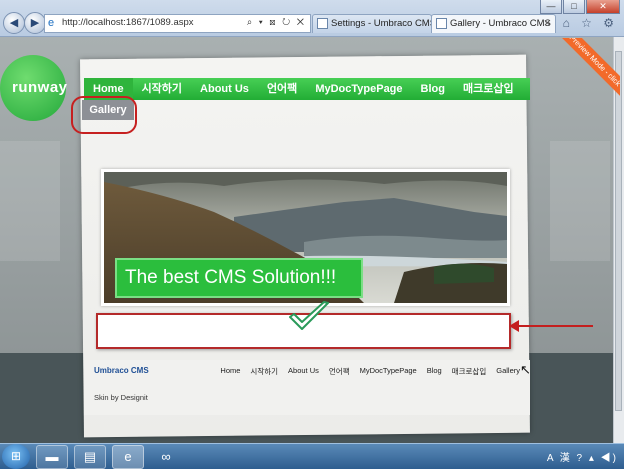 This screenshot has height=469, width=624. What do you see at coordinates (303, 371) in the screenshot?
I see `footer-nav-about-us: About Us` at bounding box center [303, 371].